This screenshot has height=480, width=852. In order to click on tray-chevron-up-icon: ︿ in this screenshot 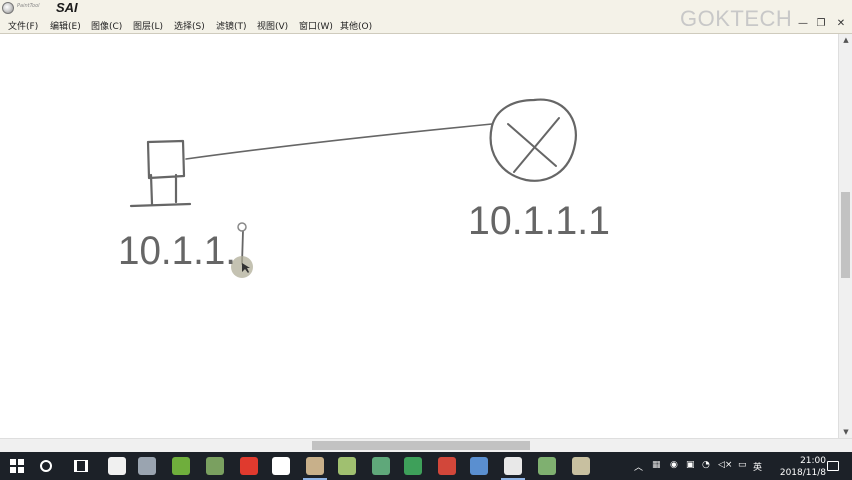, I will do `click(638, 466)`.